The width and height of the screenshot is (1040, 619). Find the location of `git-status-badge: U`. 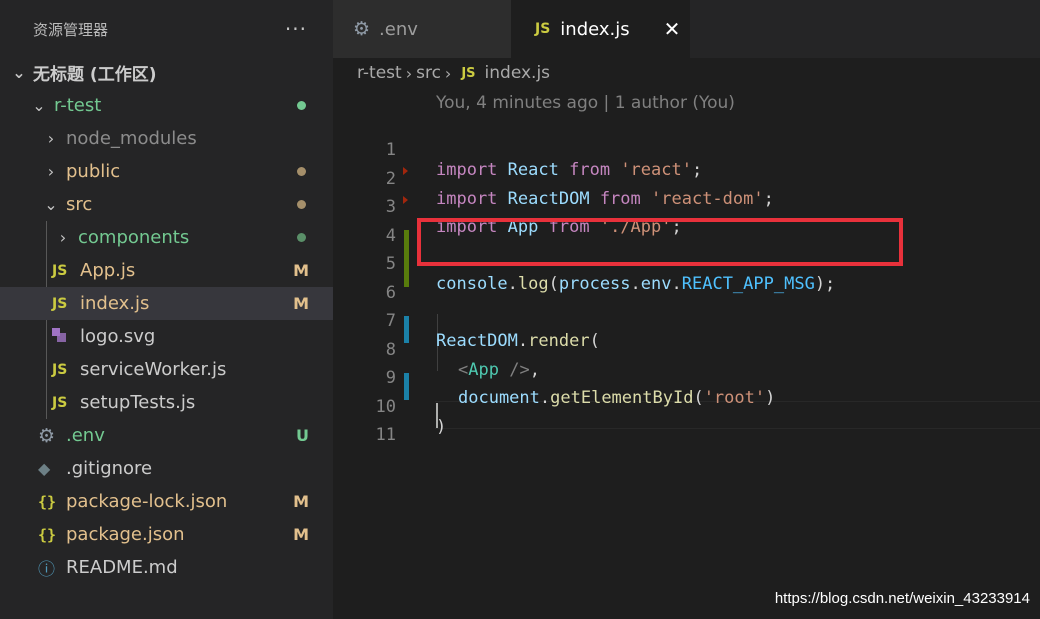

git-status-badge: U is located at coordinates (302, 435).